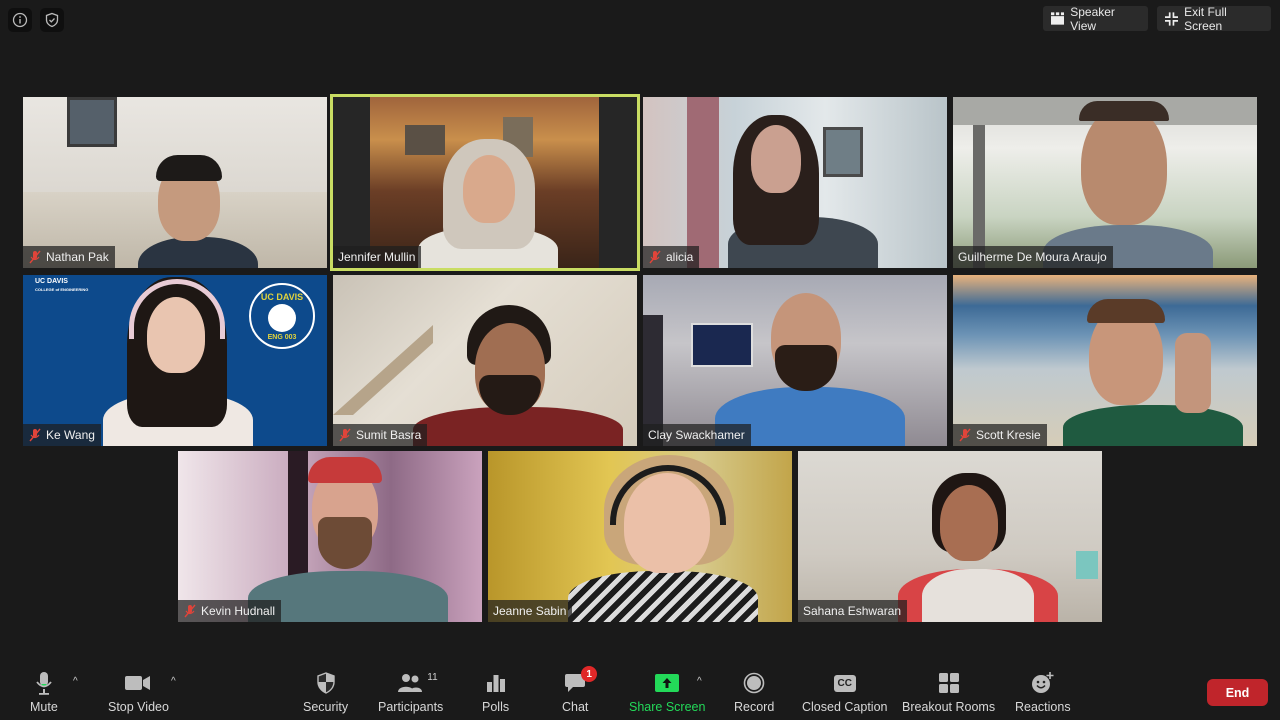 Image resolution: width=1280 pixels, height=720 pixels. I want to click on share-screen-label: Share Screen, so click(667, 707).